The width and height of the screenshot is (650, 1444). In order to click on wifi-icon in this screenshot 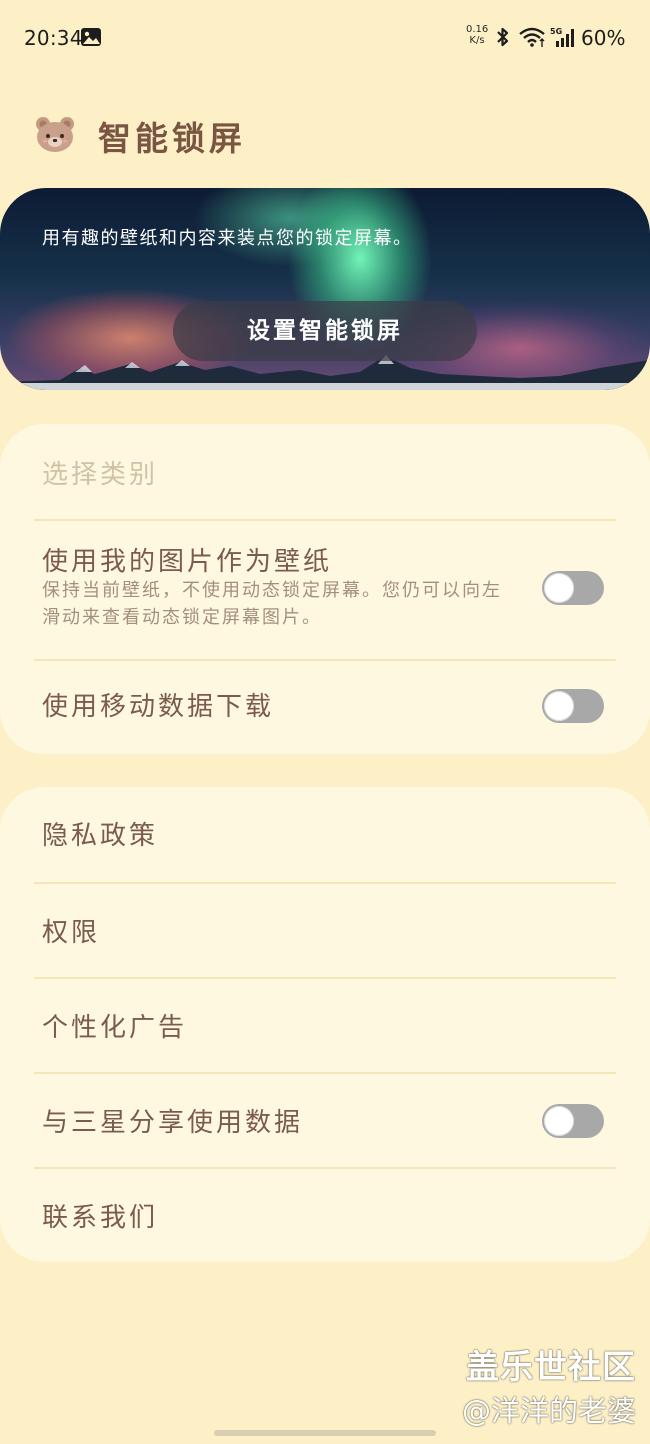, I will do `click(532, 37)`.